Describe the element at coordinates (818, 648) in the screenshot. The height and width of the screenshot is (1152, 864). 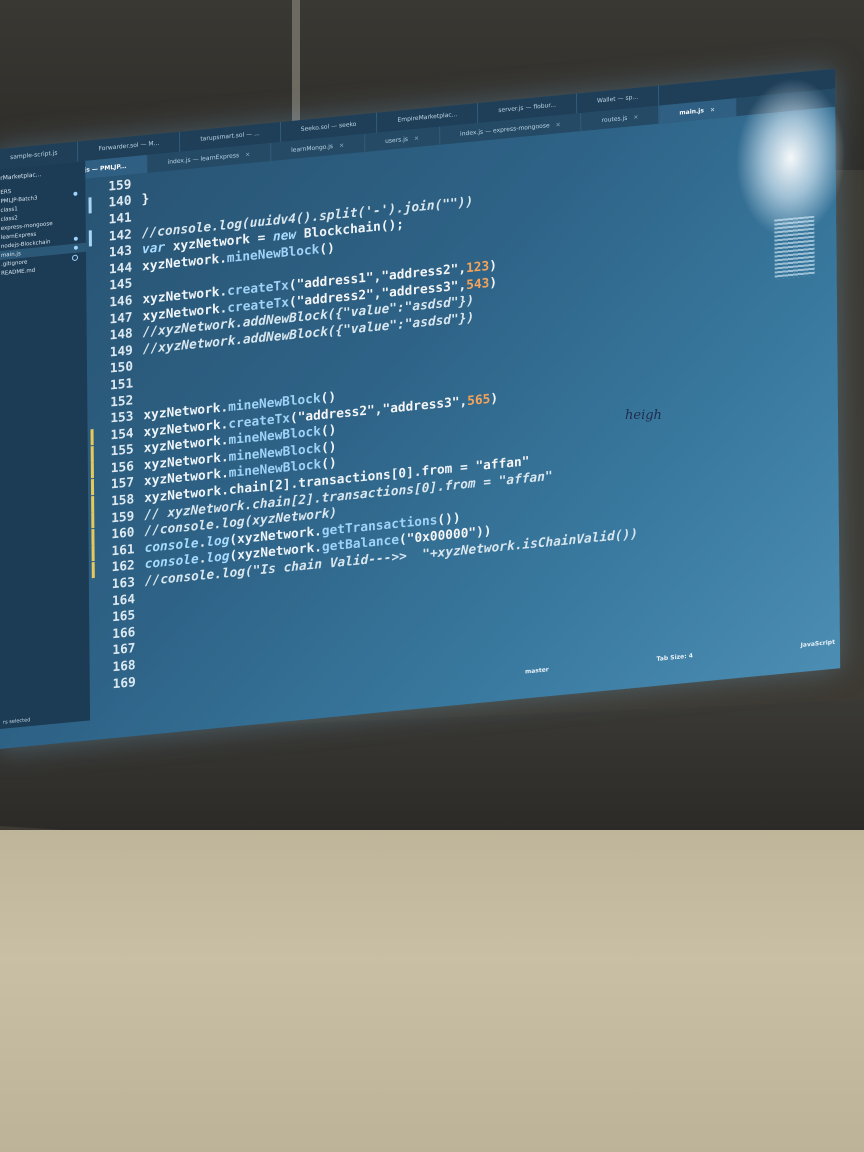
I see `language-mode: JavaScript` at that location.